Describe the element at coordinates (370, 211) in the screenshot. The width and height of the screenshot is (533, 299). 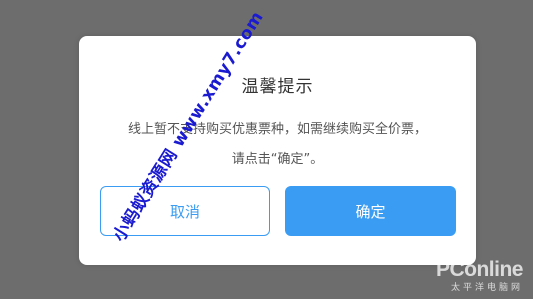
I see `confirm-button: 确定` at that location.